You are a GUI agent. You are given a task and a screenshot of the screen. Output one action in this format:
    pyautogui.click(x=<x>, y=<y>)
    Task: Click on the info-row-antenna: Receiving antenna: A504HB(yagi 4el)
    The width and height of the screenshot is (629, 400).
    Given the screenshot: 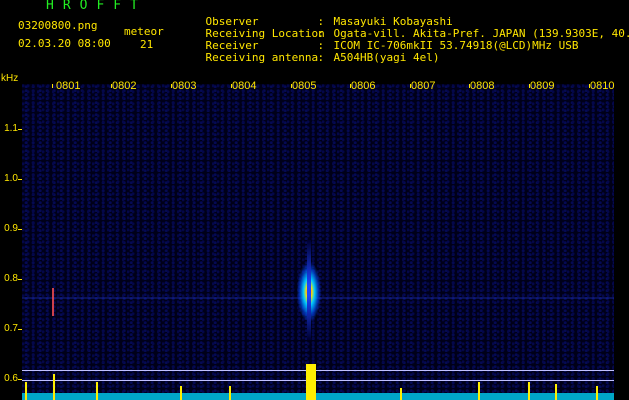 What is the action you would take?
    pyautogui.click(x=309, y=58)
    